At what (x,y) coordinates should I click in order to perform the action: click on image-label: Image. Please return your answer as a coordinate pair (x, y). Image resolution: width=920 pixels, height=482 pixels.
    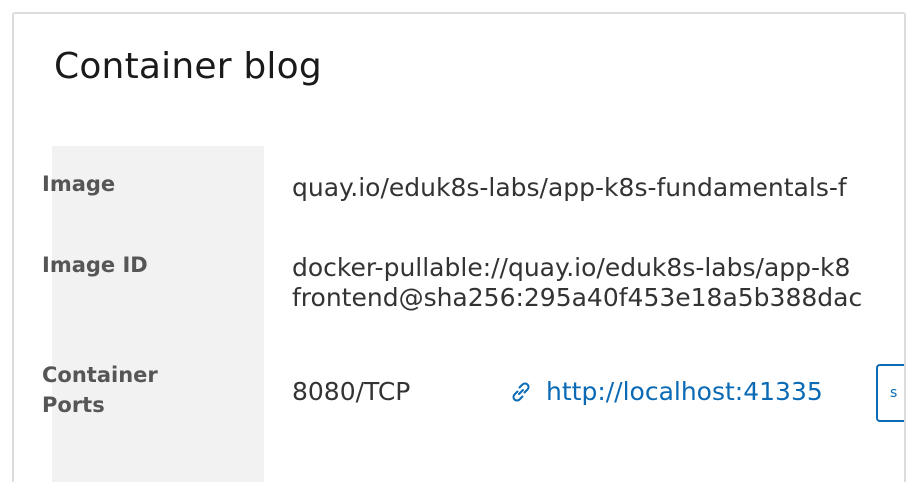
    Looking at the image, I should click on (79, 184).